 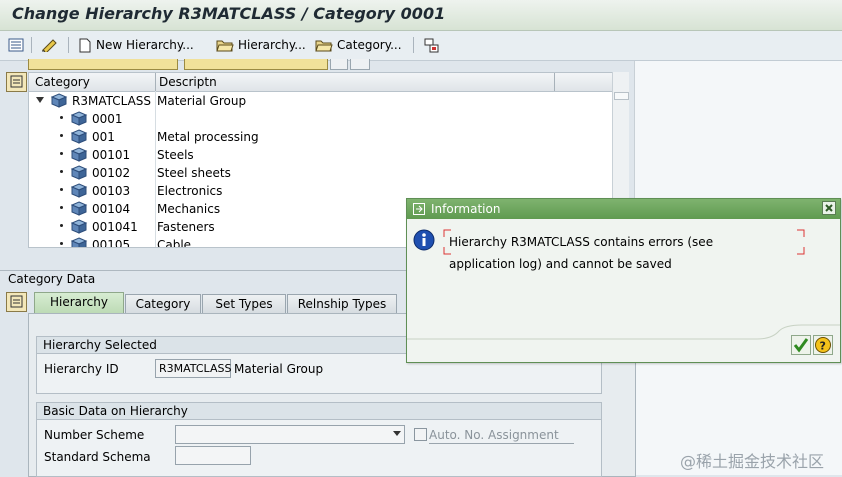 What do you see at coordinates (103, 137) in the screenshot?
I see `tree-row-category: 001` at bounding box center [103, 137].